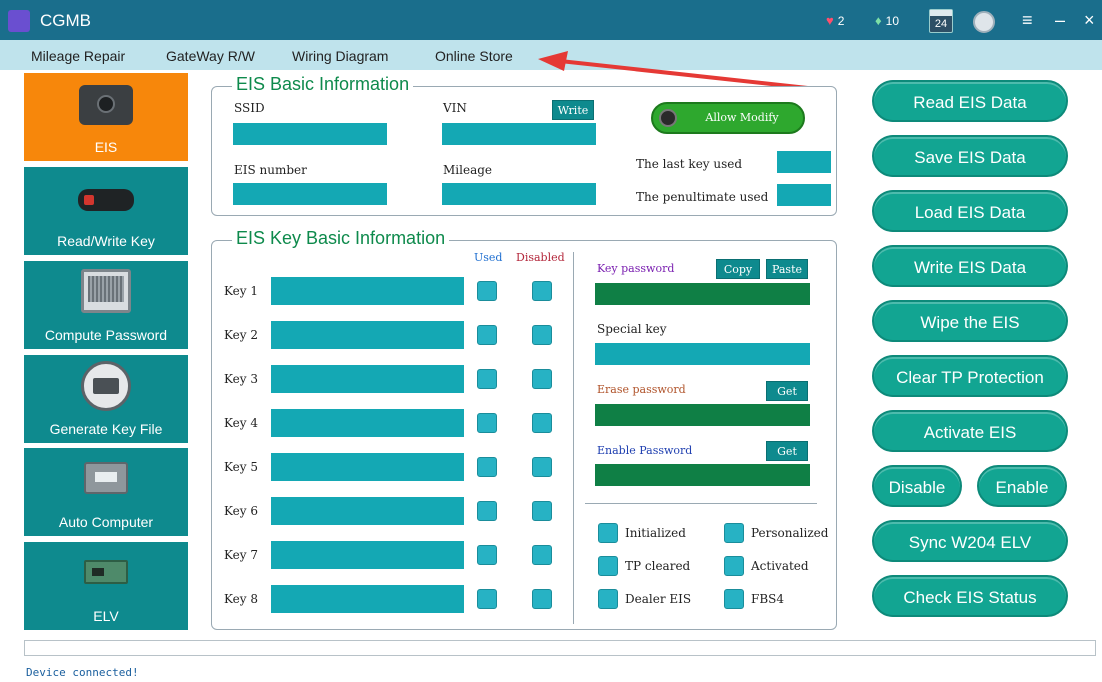 The image size is (1102, 682). I want to click on minimize-icon: –, so click(1060, 20).